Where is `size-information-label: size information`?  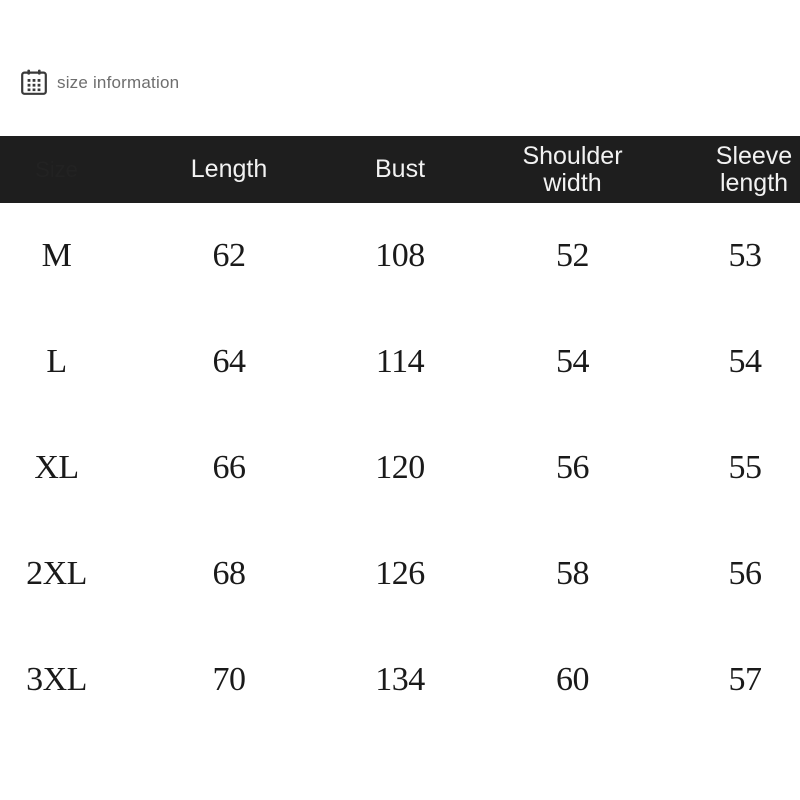
size-information-label: size information is located at coordinates (118, 82).